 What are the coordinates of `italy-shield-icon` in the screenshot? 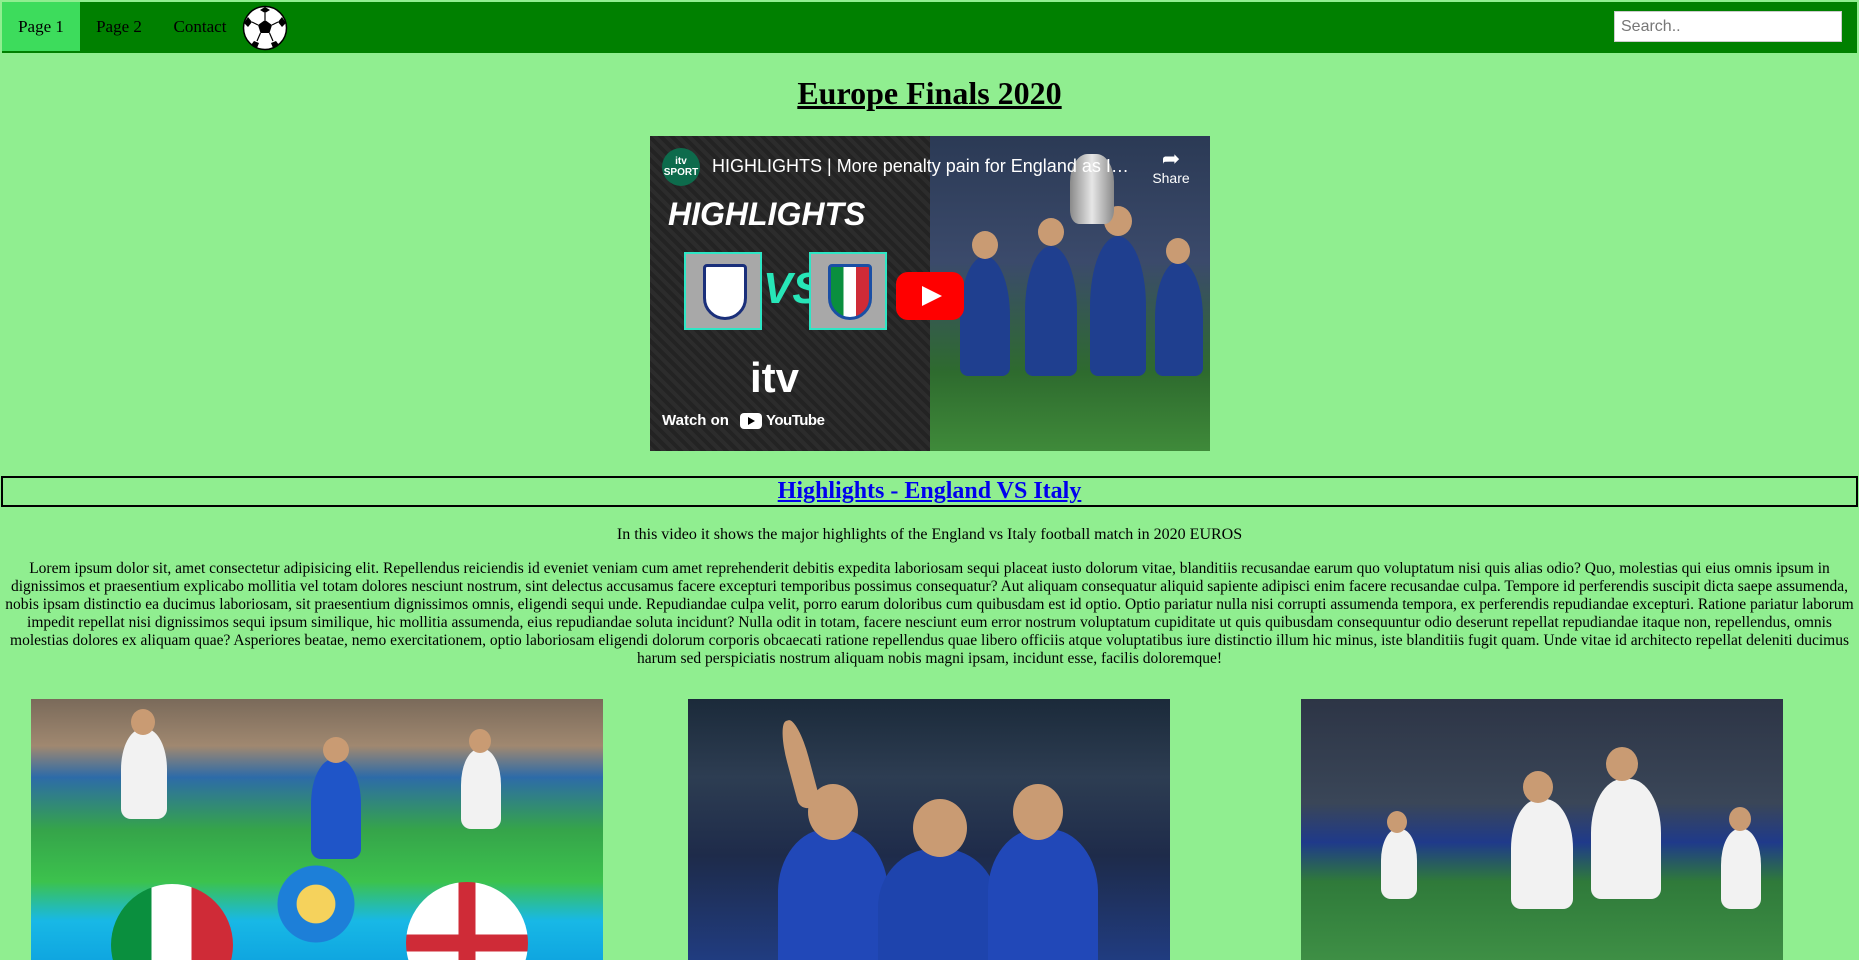 It's located at (850, 292).